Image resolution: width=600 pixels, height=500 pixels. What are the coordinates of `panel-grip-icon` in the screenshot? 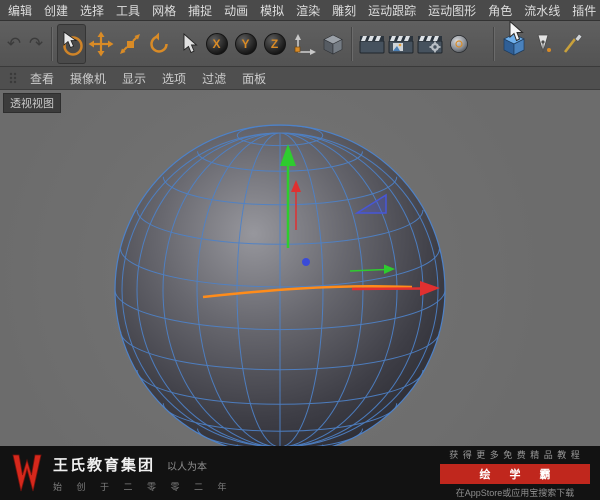 It's located at (13, 78).